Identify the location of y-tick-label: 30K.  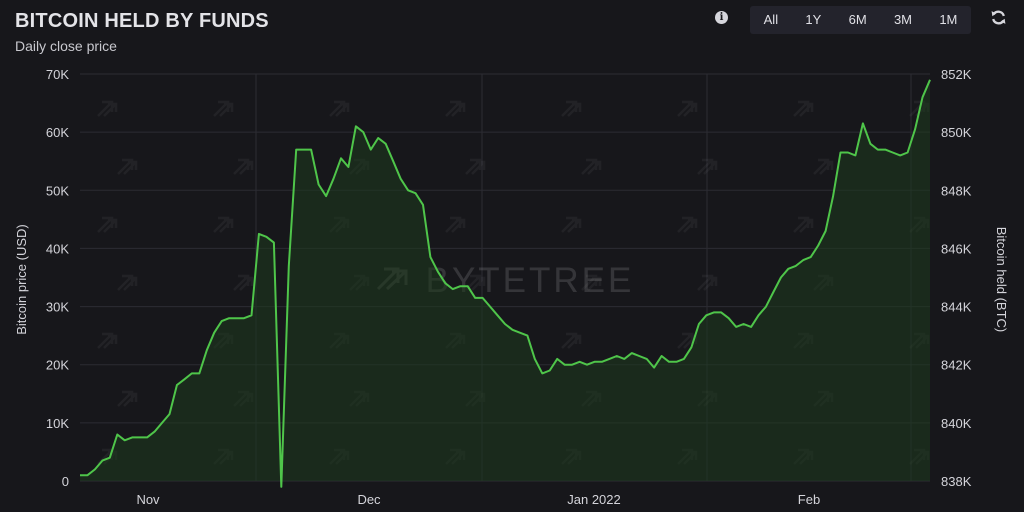
(57, 307).